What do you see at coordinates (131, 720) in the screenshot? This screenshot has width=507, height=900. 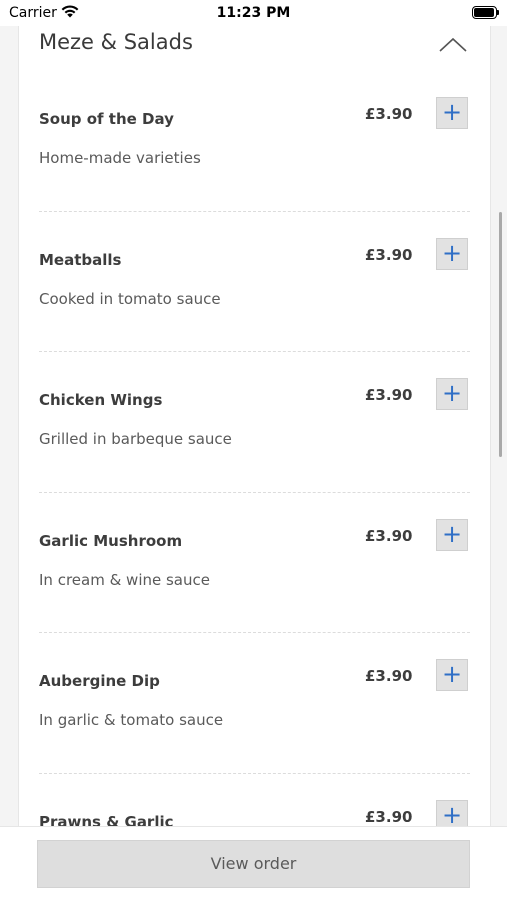 I see `item-description: In garlic & tomato sauce` at bounding box center [131, 720].